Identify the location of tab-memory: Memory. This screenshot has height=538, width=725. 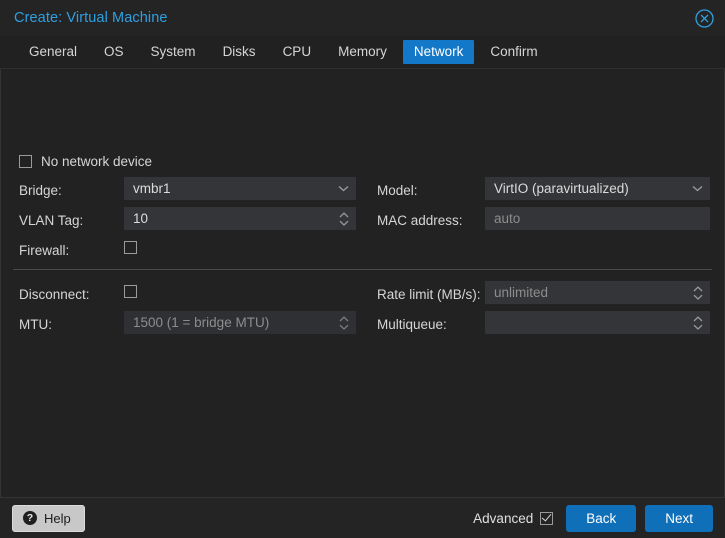
(362, 52).